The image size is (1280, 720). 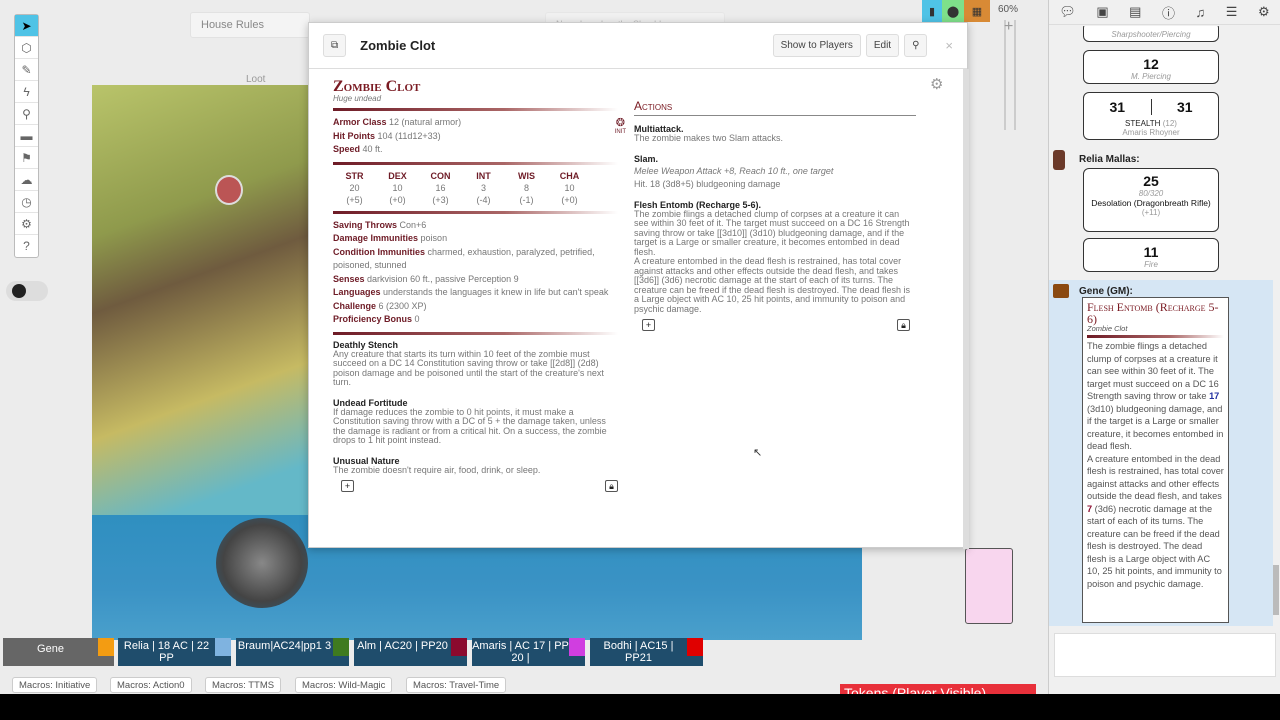 I want to click on player-relia: Relia | 18 AC | 22 PP, so click(x=174, y=652).